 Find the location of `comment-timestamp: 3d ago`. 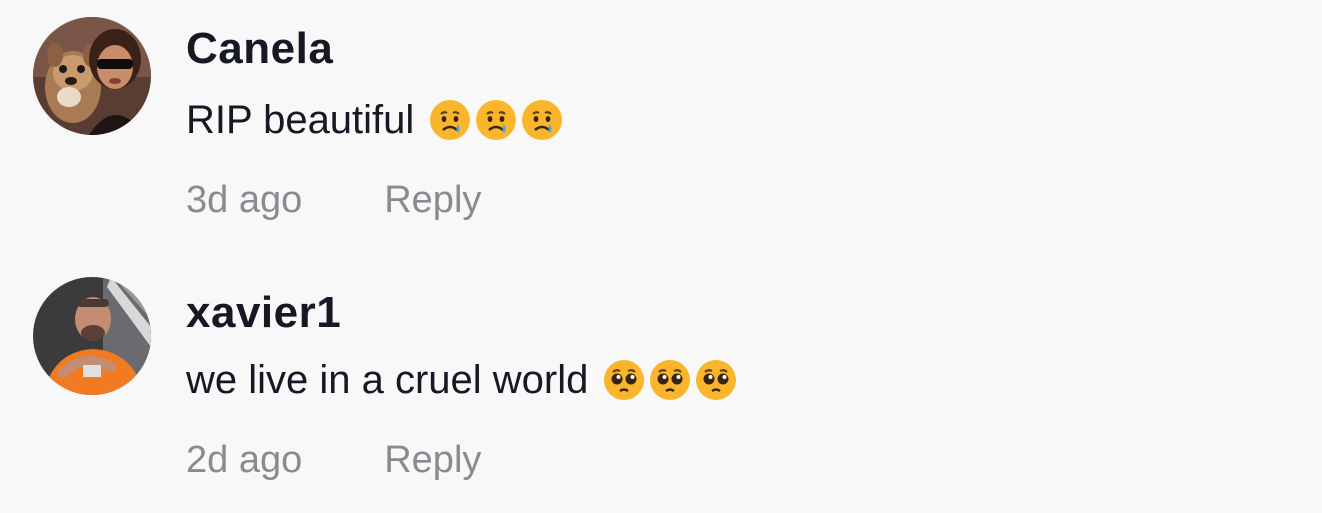

comment-timestamp: 3d ago is located at coordinates (244, 200).